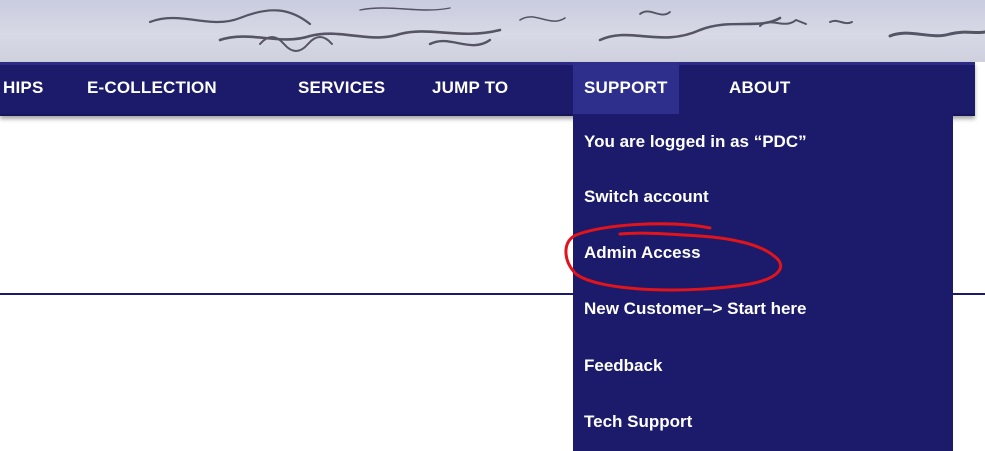  What do you see at coordinates (642, 253) in the screenshot?
I see `admin-access-link: Admin Access` at bounding box center [642, 253].